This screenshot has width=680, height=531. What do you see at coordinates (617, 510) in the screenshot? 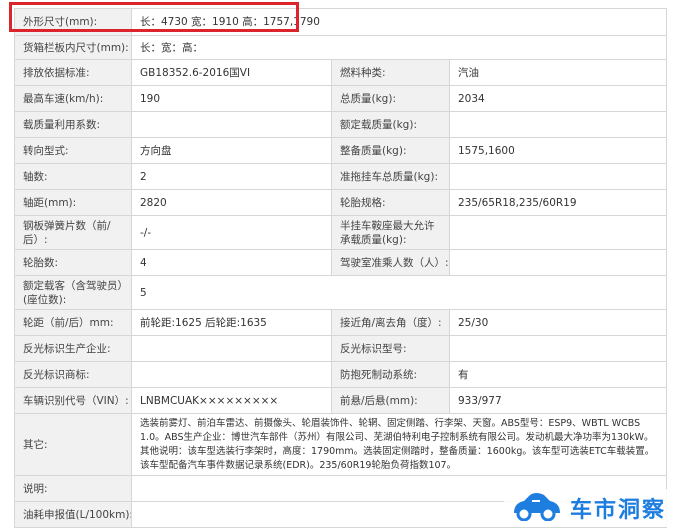
I see `watermark-text: 车市洞察` at bounding box center [617, 510].